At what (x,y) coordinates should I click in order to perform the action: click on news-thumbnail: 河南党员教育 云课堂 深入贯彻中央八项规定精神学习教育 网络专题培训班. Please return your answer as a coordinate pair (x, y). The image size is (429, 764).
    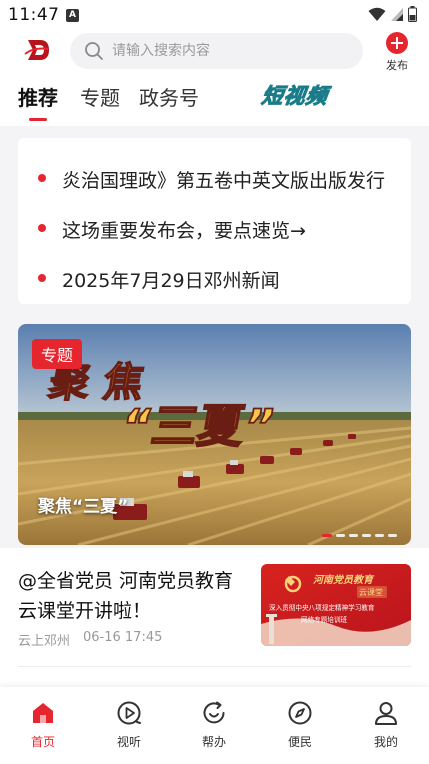
    Looking at the image, I should click on (336, 605).